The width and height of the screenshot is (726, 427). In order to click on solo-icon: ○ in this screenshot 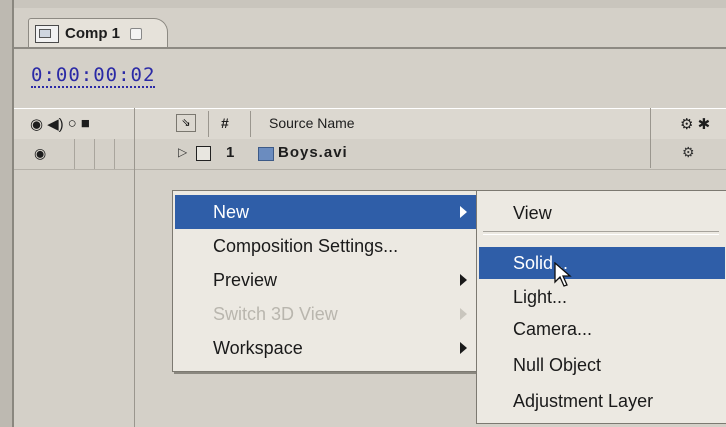, I will do `click(72, 124)`.